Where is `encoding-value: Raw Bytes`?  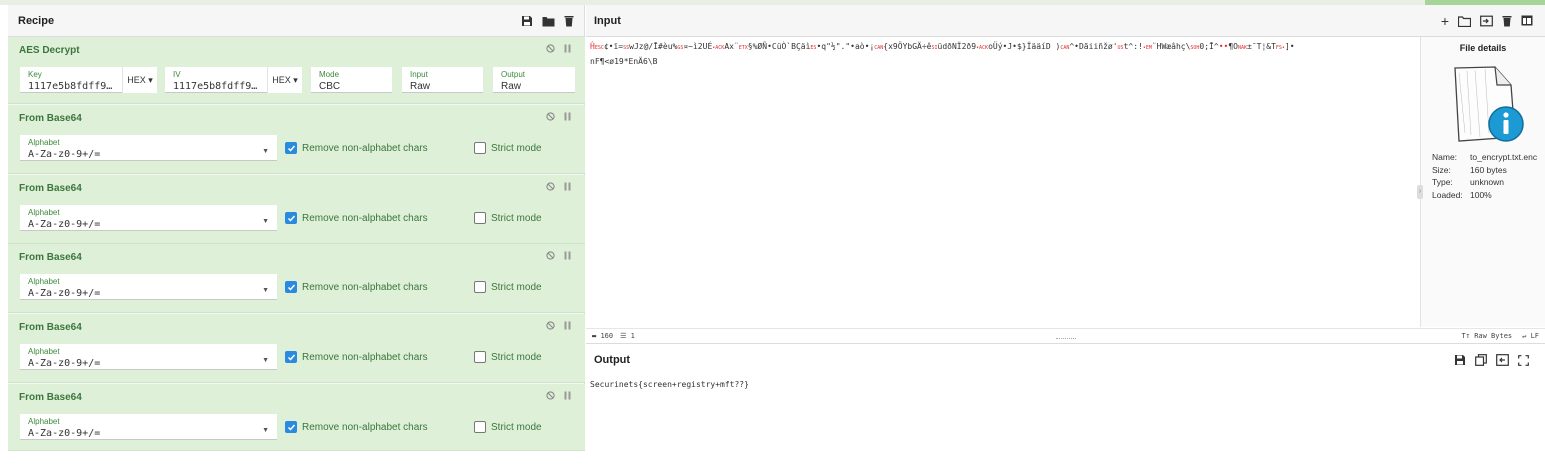 encoding-value: Raw Bytes is located at coordinates (1493, 336).